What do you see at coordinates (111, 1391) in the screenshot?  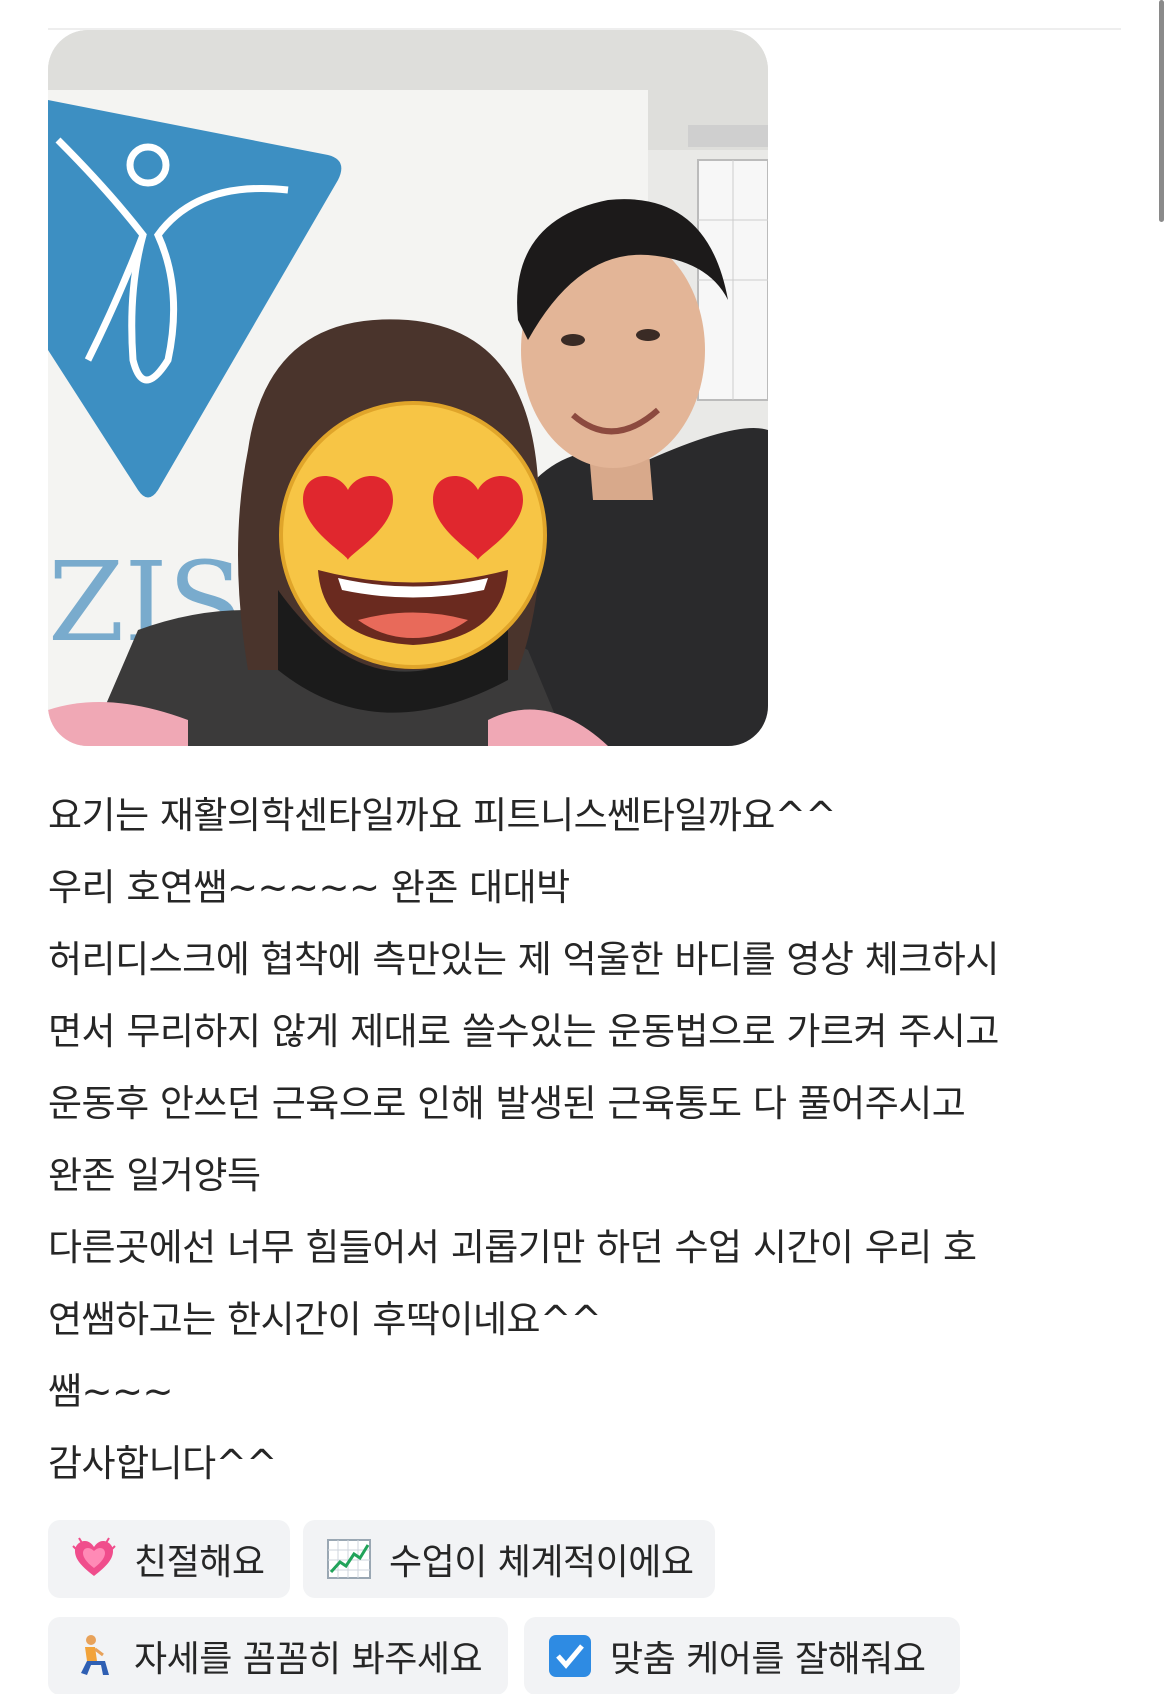 I see `review-line: 쌤~~~` at bounding box center [111, 1391].